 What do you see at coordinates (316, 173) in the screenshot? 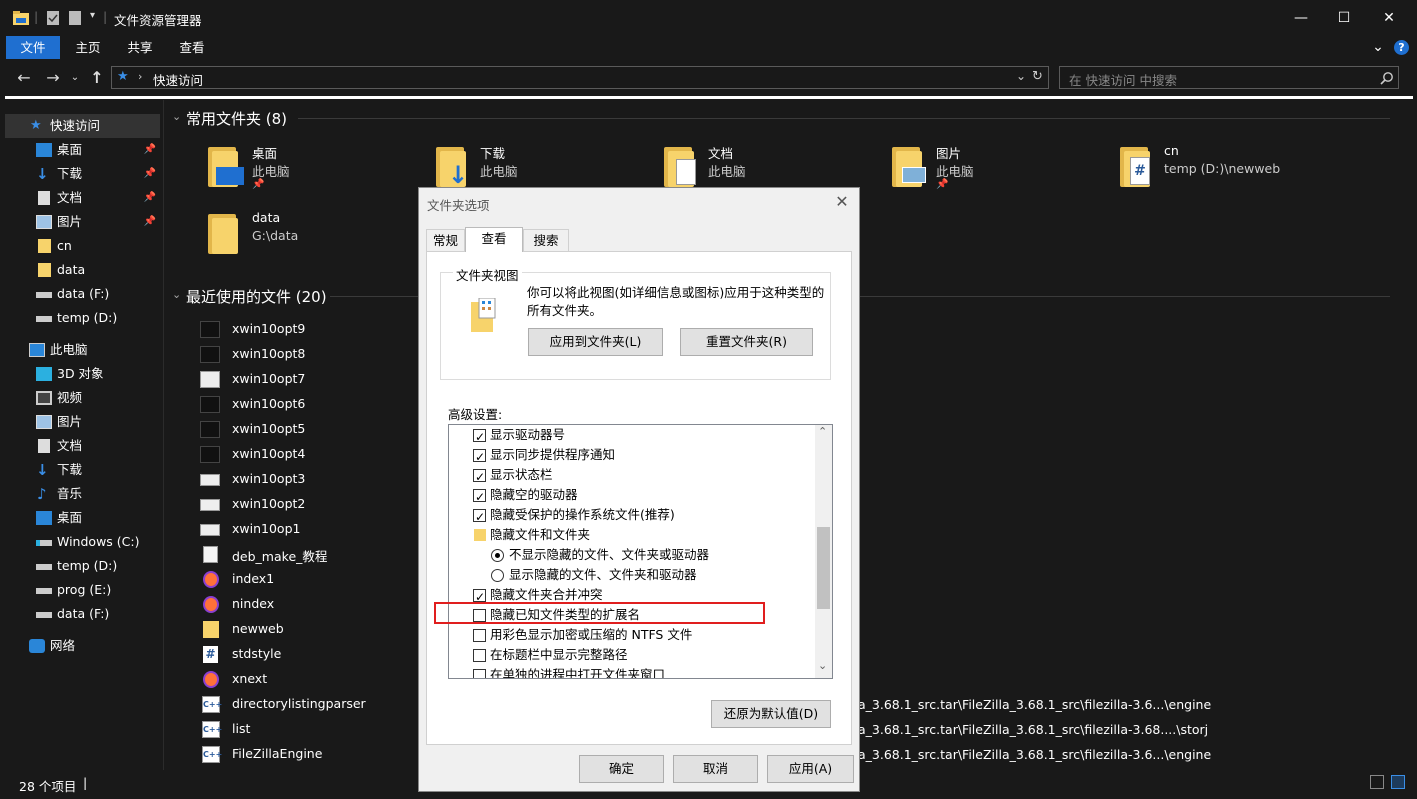
I see `folder-tile-desktop: 桌面 此电脑 📌` at bounding box center [316, 173].